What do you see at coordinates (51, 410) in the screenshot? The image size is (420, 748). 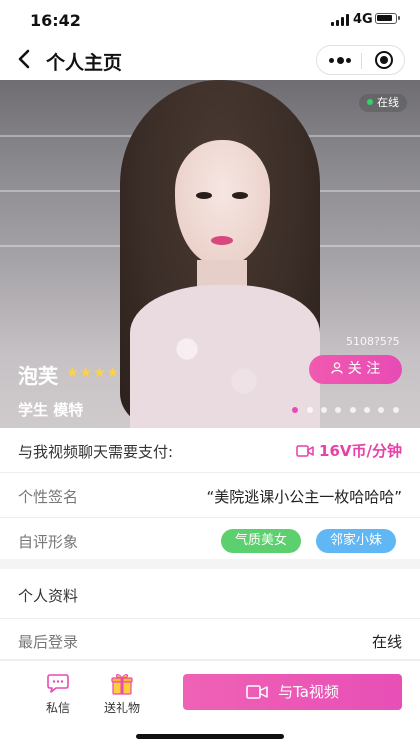 I see `user-tags: 学生 模特` at bounding box center [51, 410].